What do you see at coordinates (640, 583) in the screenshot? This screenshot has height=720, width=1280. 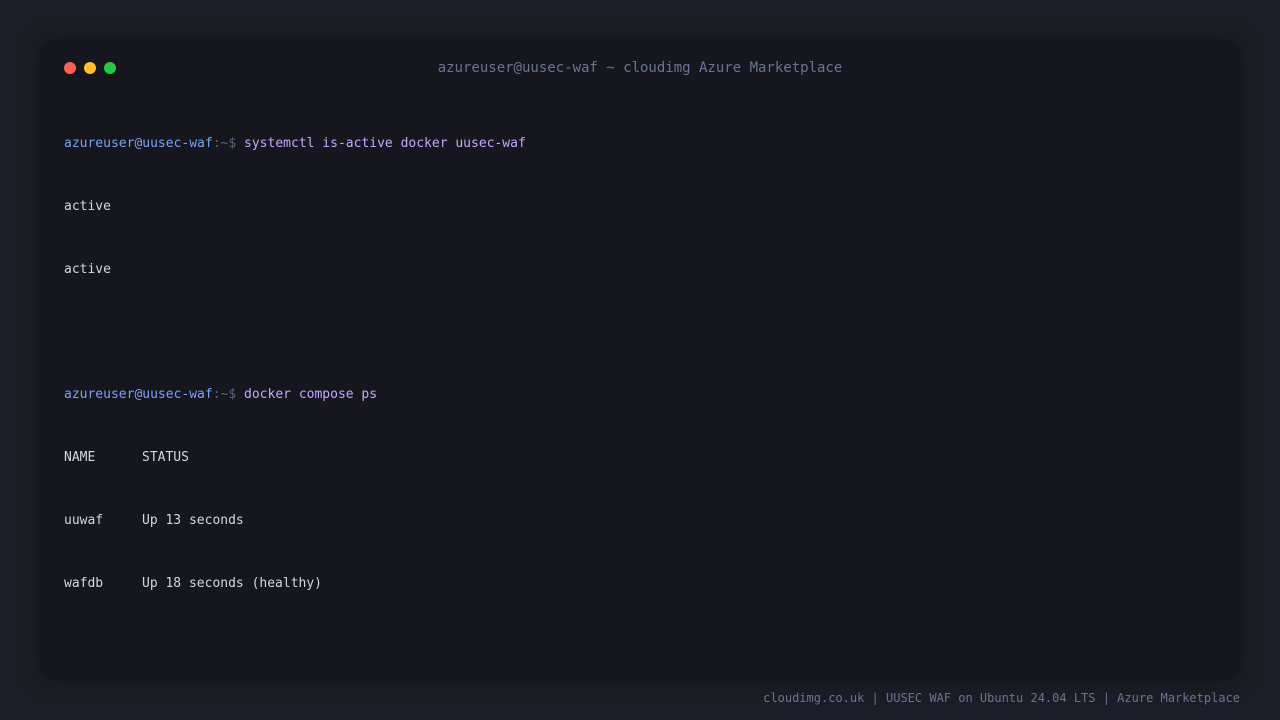 I see `table-row: wafdb Up 18 seconds (healthy)` at bounding box center [640, 583].